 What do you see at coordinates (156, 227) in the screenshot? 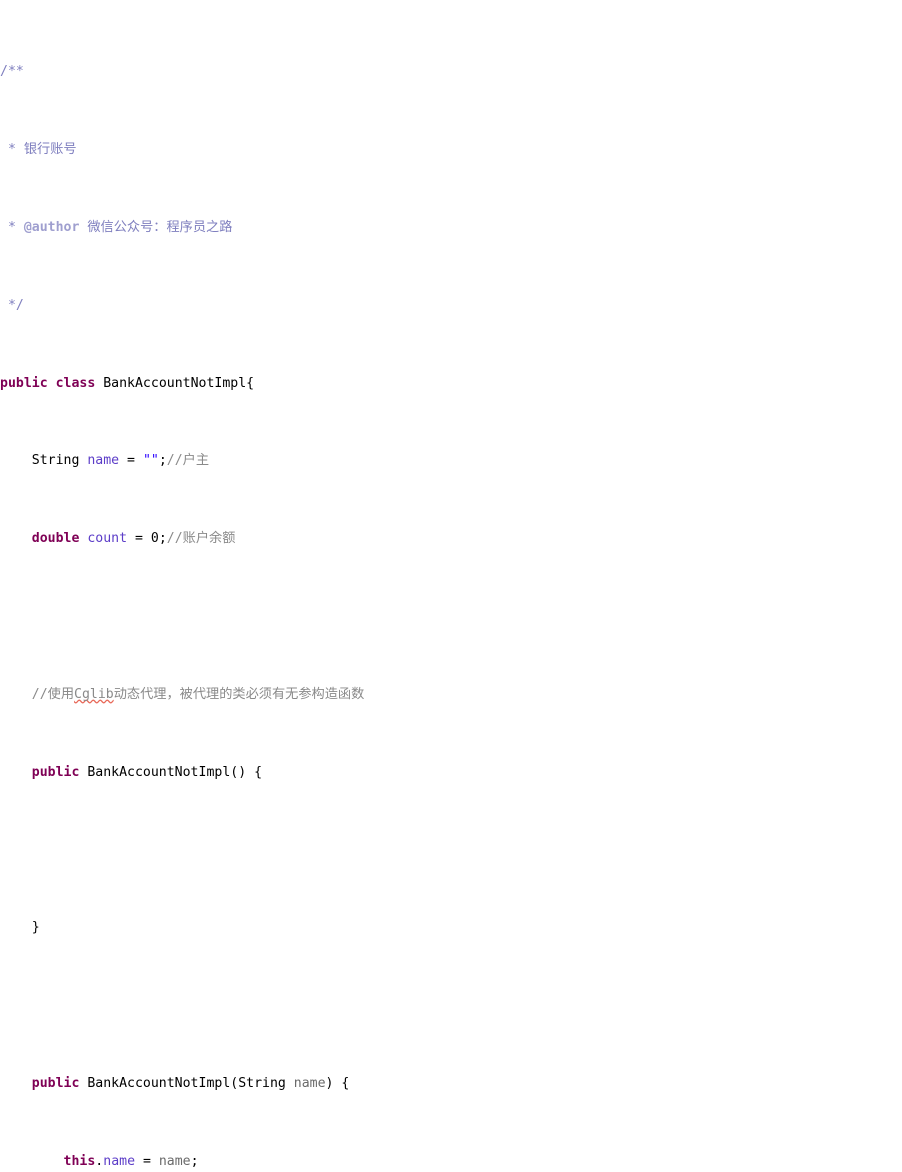
I see `javadoc-author-value: 微信公众号：程序员之路` at bounding box center [156, 227].